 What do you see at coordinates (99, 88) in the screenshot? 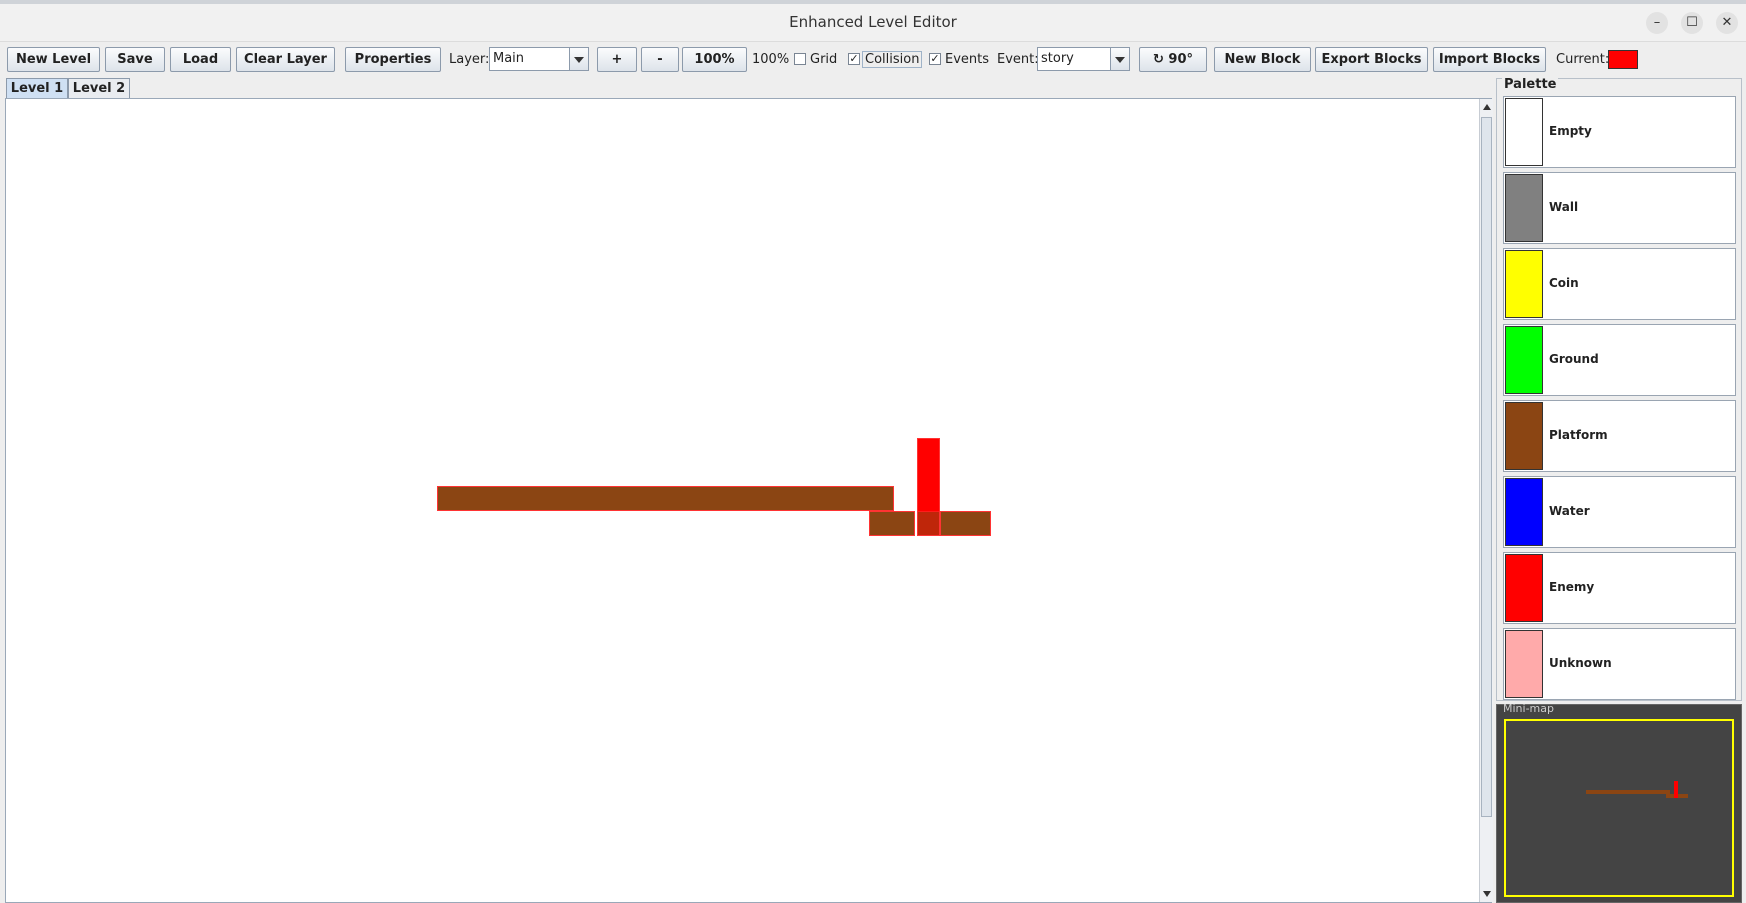
I see `tab-level-2: Level 2` at bounding box center [99, 88].